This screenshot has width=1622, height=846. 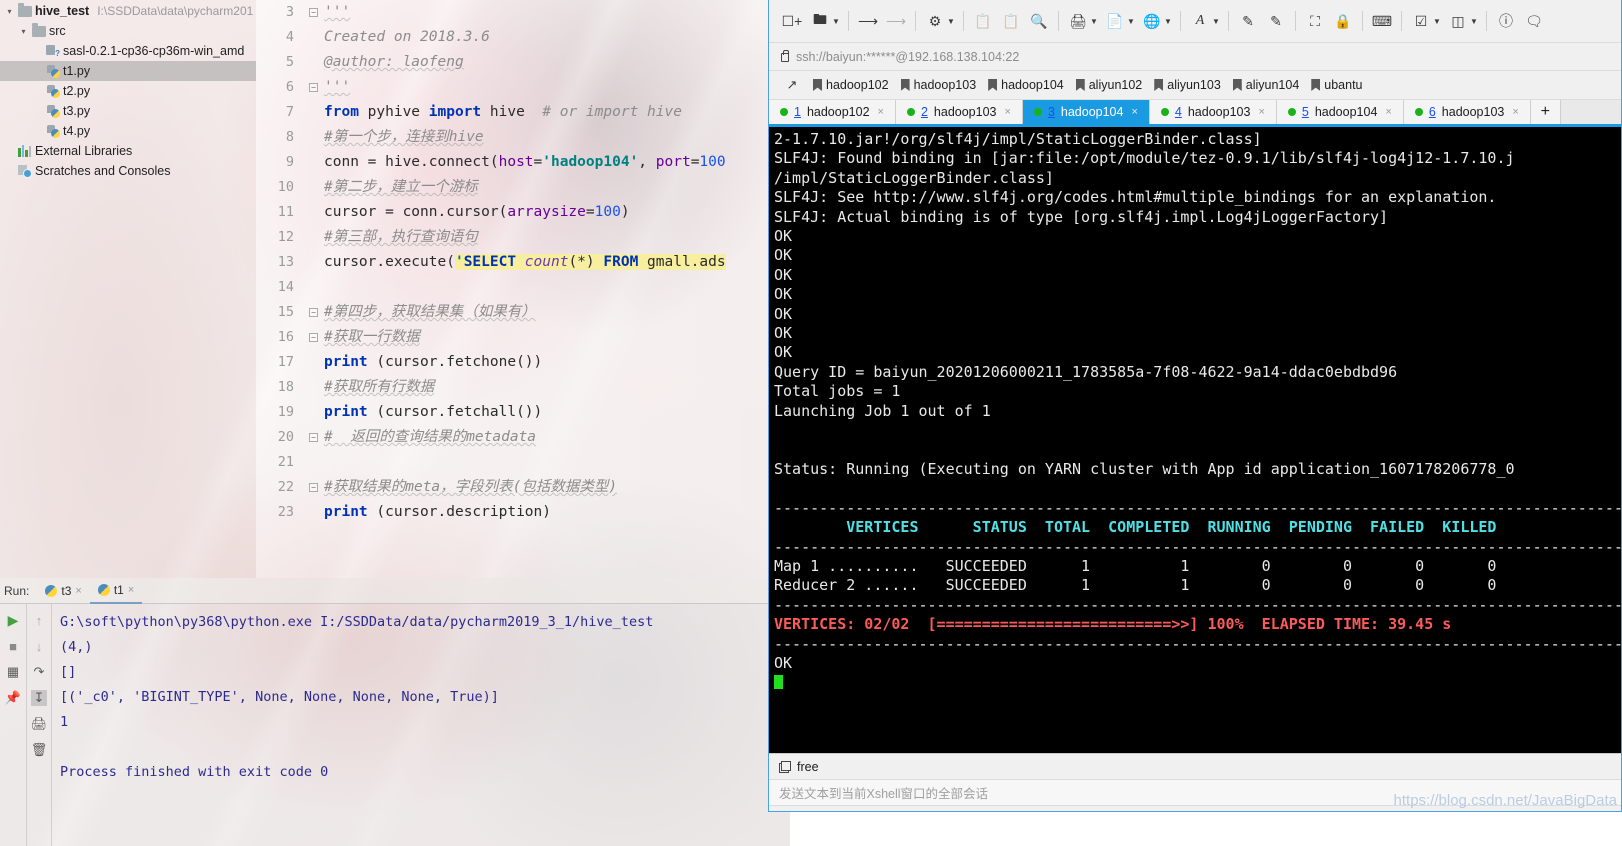 I want to click on code-token: count, so click(x=546, y=262).